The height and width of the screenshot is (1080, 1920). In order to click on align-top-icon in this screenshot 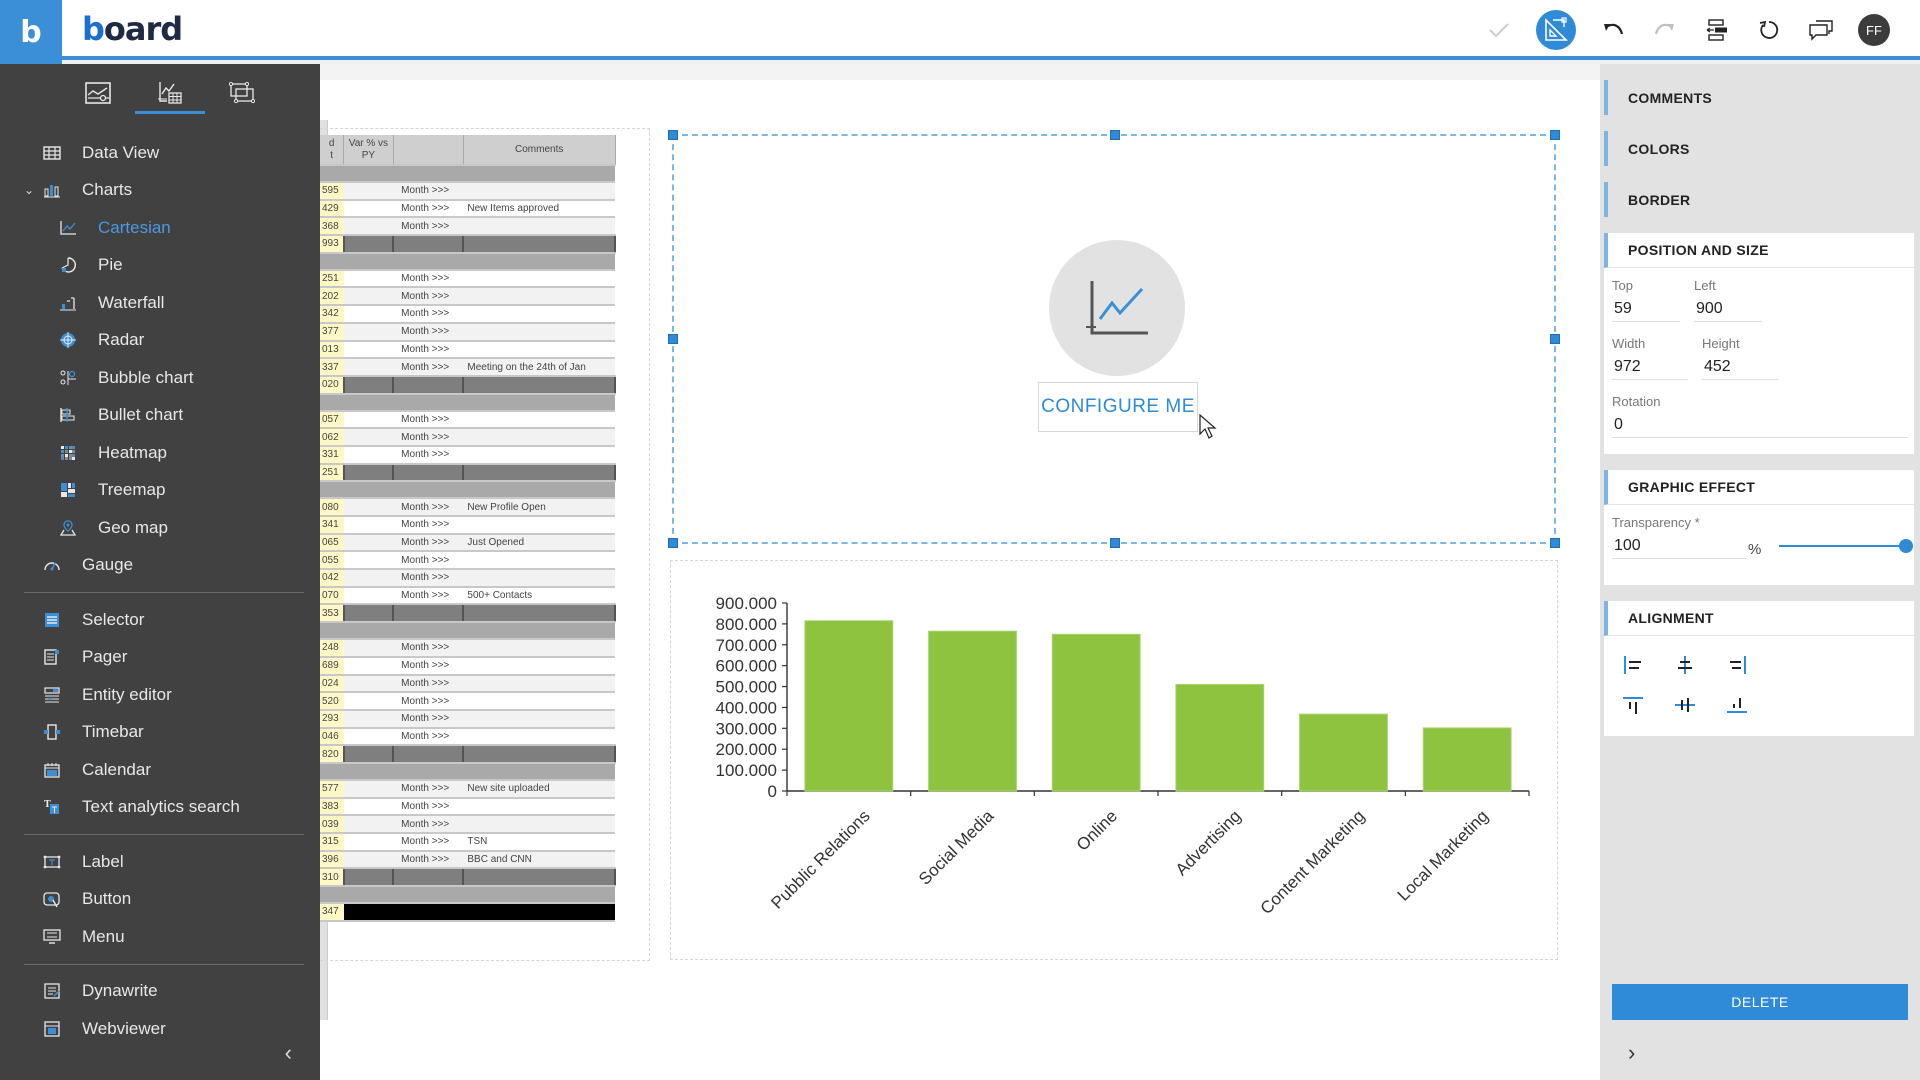, I will do `click(1633, 705)`.